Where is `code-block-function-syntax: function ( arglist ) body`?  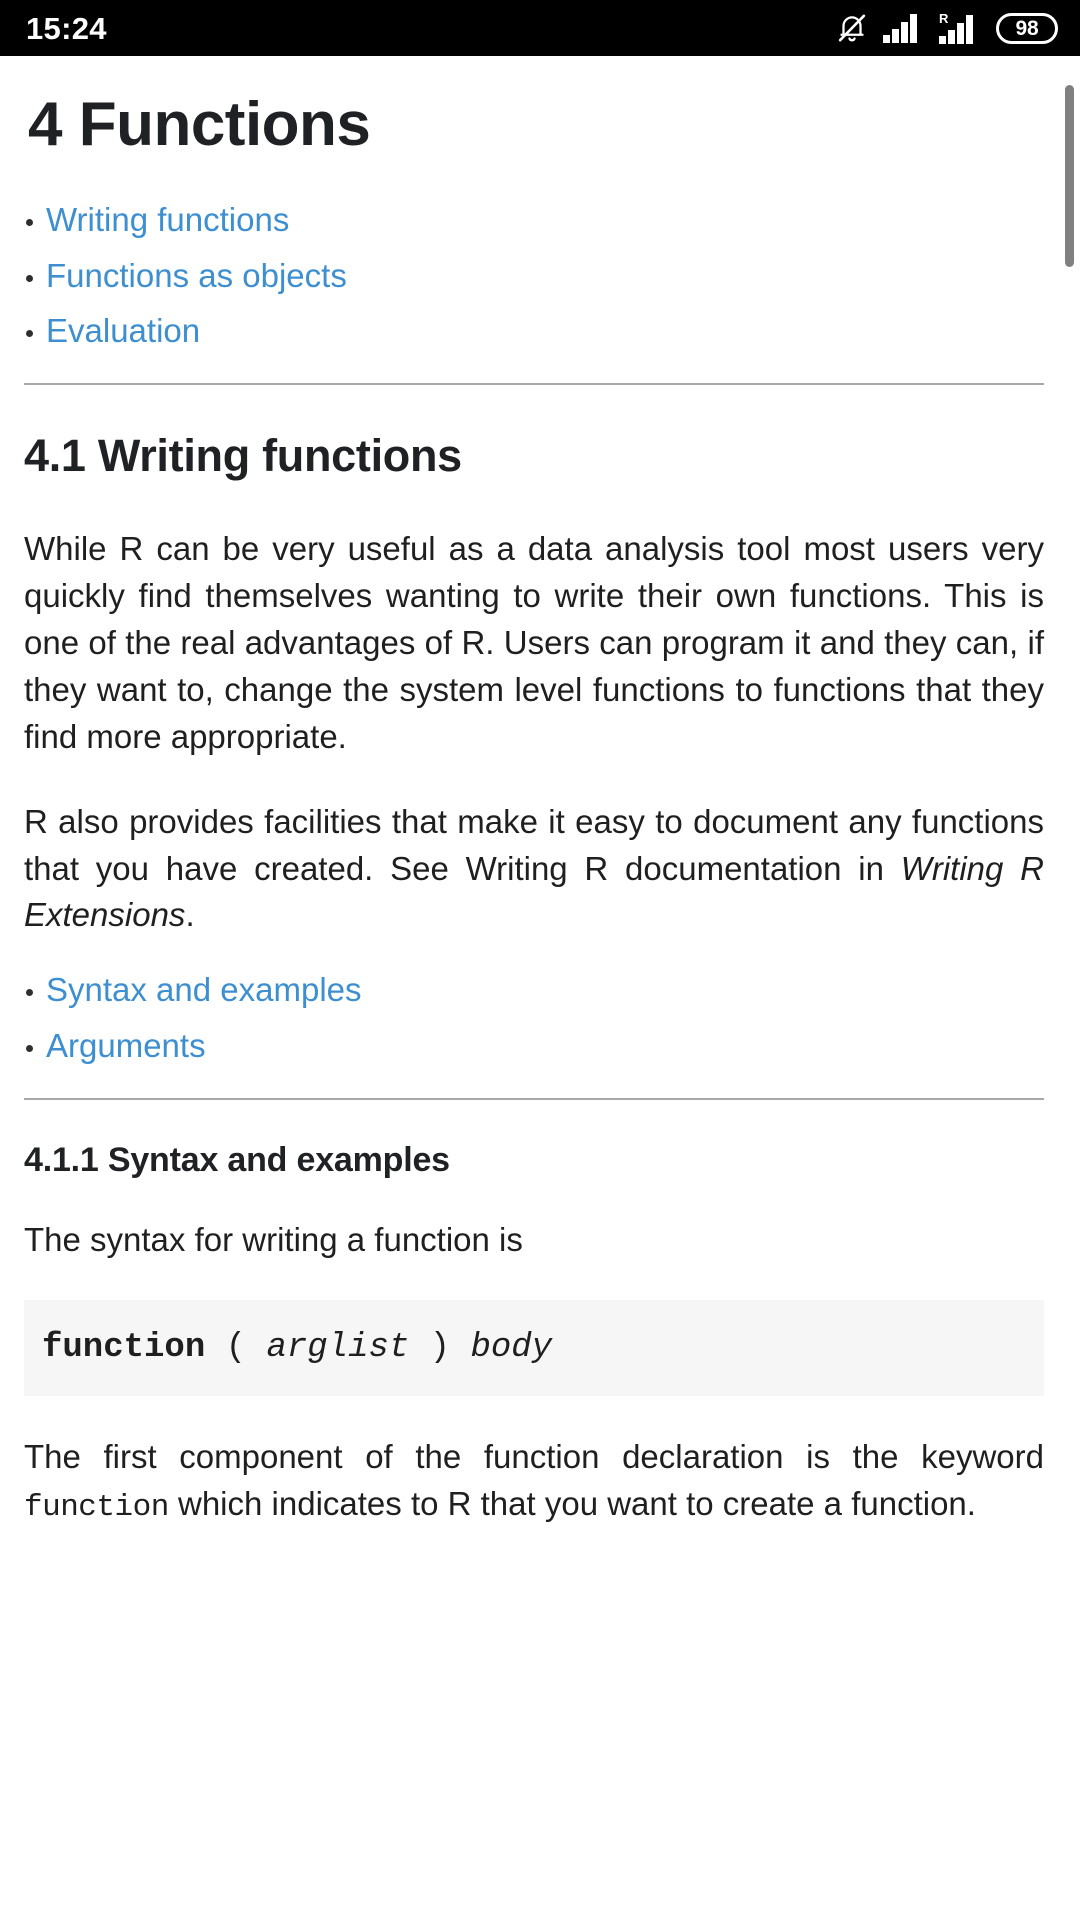
code-block-function-syntax: function ( arglist ) body is located at coordinates (534, 1347).